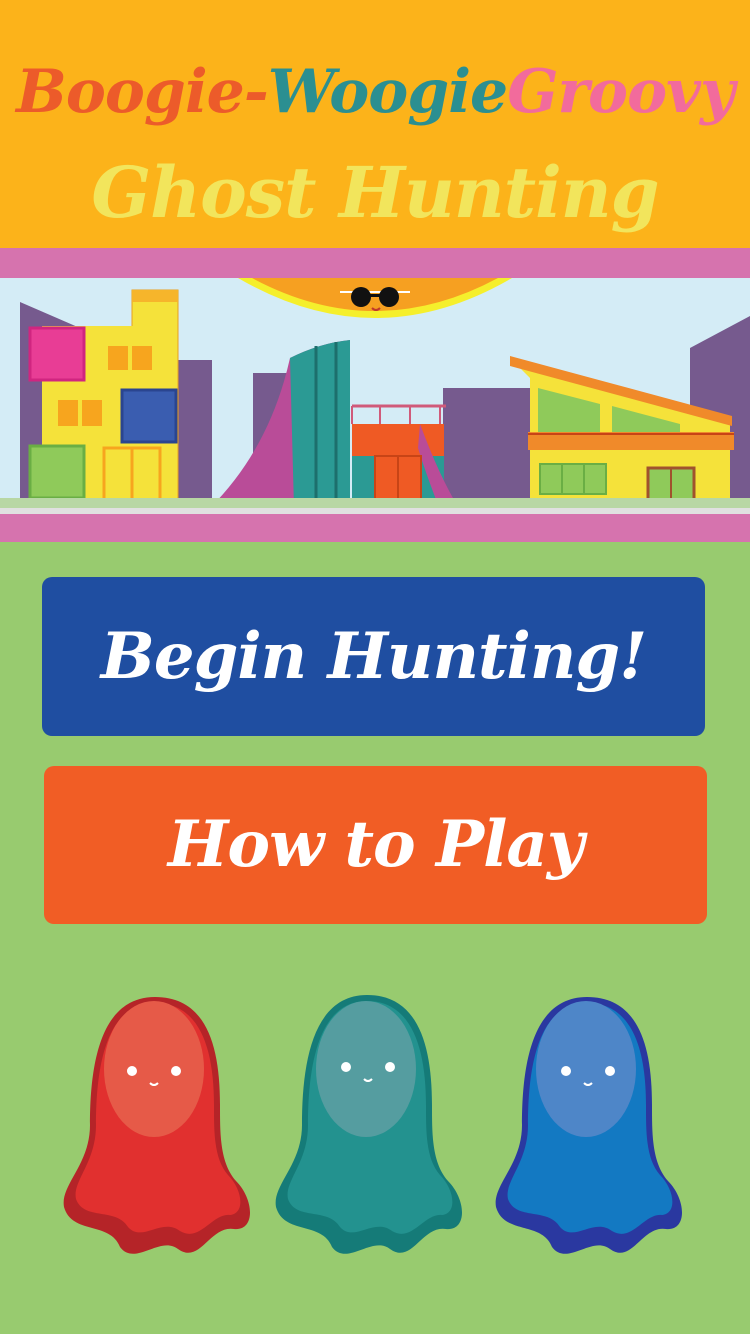 This screenshot has height=1334, width=750. Describe the element at coordinates (375, 192) in the screenshot. I see `game-title-line-2: Ghost Hunting` at that location.